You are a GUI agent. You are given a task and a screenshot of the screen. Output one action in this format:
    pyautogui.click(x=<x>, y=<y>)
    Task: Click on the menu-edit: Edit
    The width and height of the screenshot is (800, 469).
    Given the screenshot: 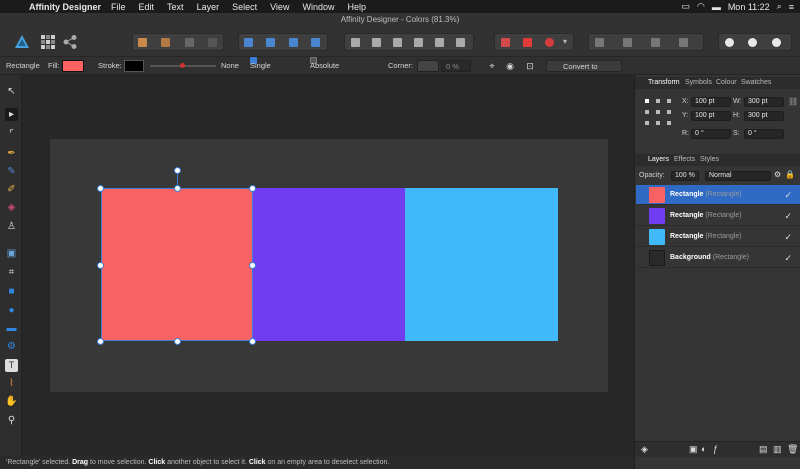 What is the action you would take?
    pyautogui.click(x=147, y=7)
    